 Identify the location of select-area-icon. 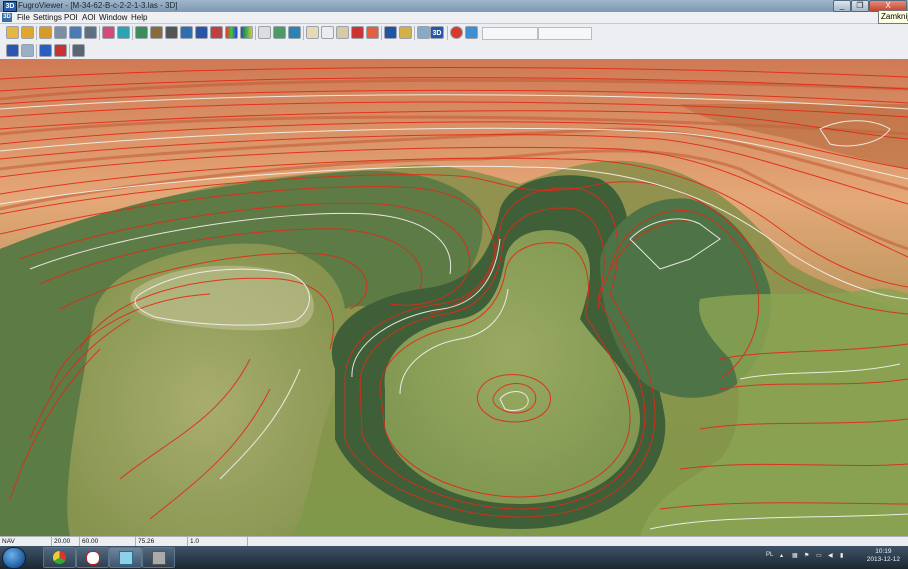
(108, 32).